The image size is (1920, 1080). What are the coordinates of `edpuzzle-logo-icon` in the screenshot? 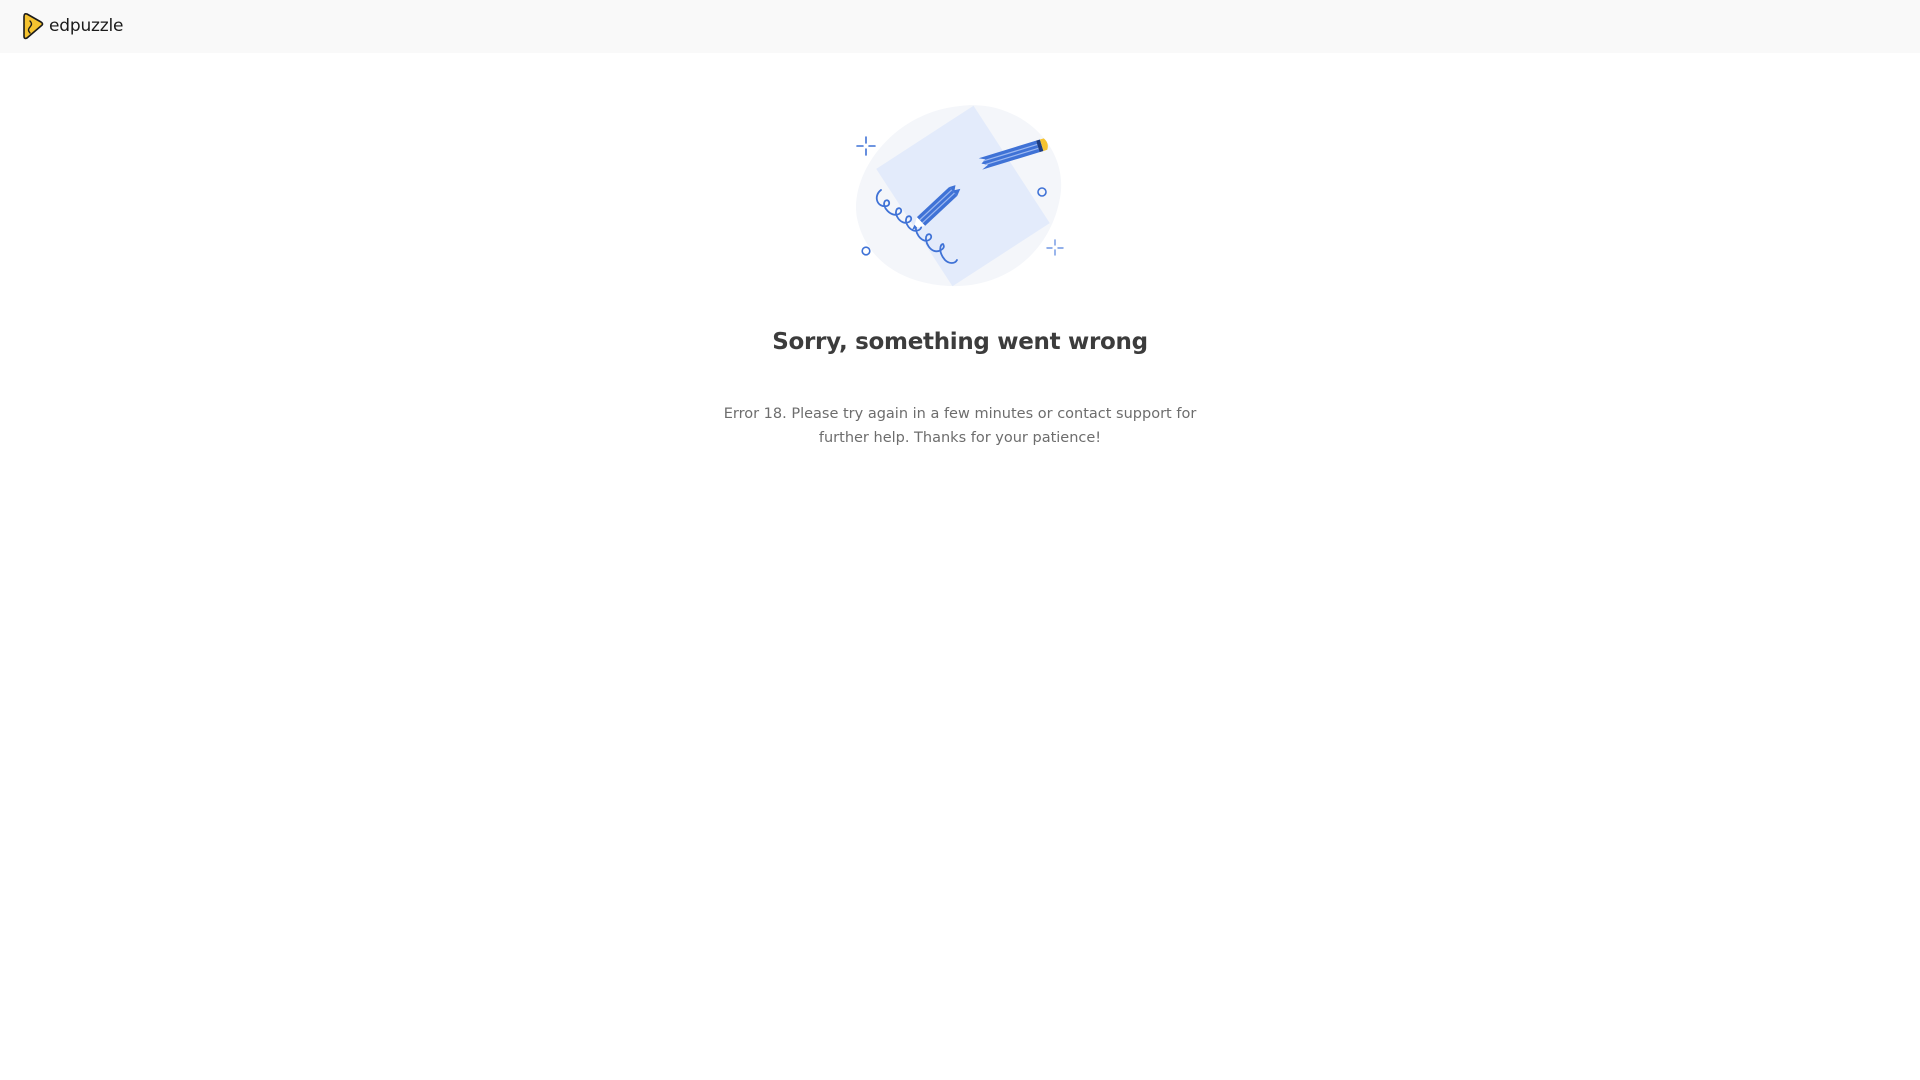 It's located at (33, 26).